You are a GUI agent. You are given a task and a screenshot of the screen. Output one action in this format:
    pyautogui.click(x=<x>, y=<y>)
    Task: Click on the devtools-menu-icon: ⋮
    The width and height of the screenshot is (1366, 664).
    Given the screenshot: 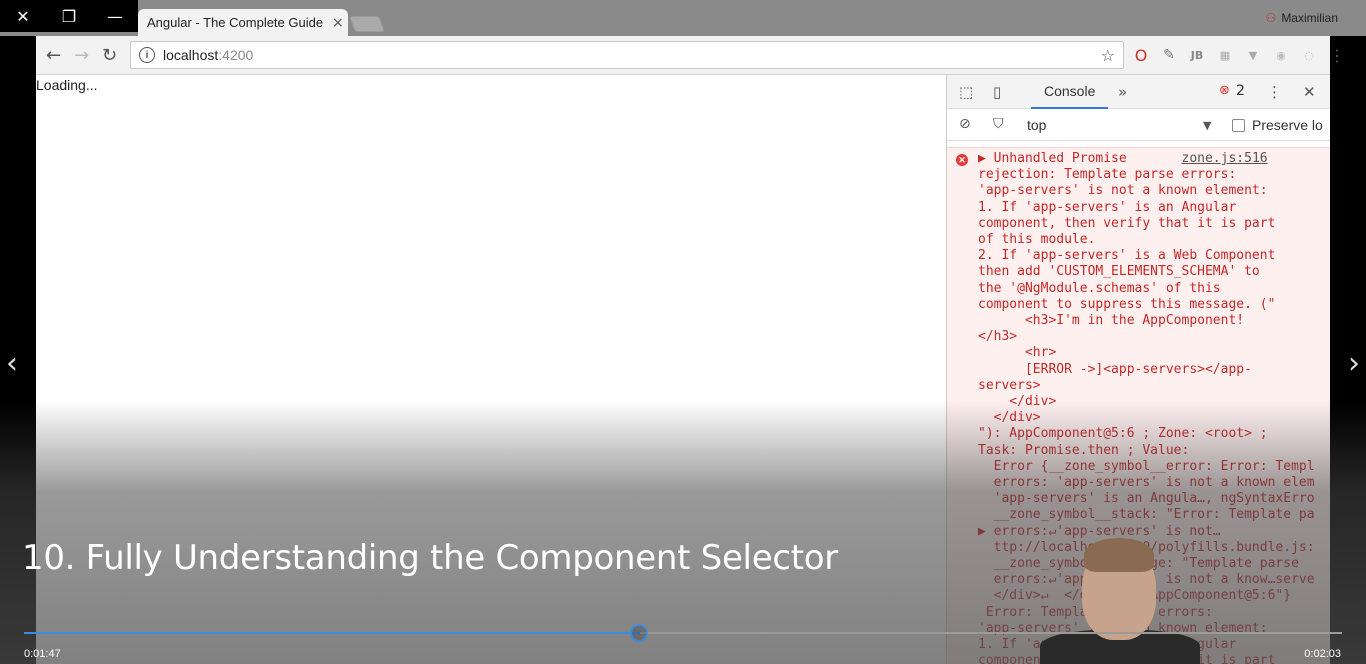 What is the action you would take?
    pyautogui.click(x=1274, y=92)
    